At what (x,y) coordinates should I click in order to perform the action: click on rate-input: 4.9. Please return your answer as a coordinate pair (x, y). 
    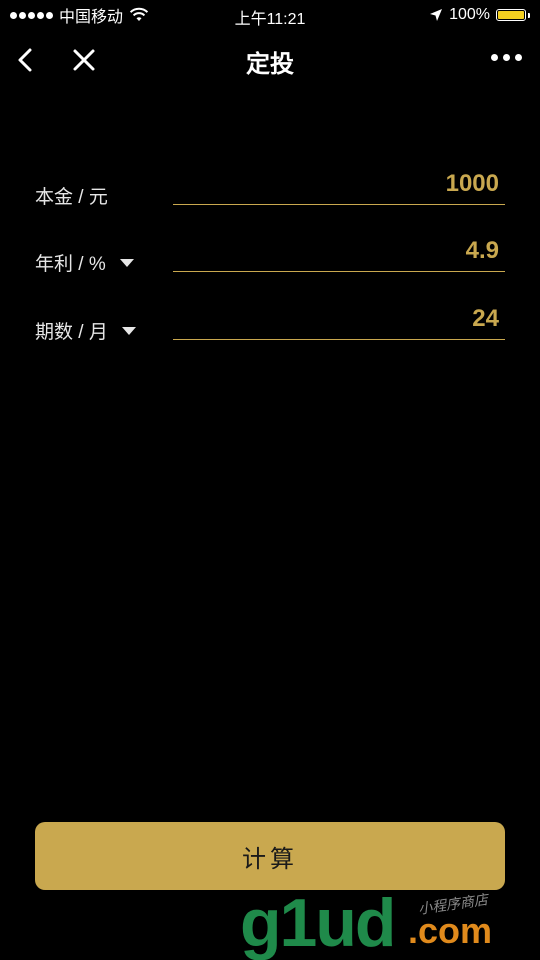
    Looking at the image, I should click on (339, 251).